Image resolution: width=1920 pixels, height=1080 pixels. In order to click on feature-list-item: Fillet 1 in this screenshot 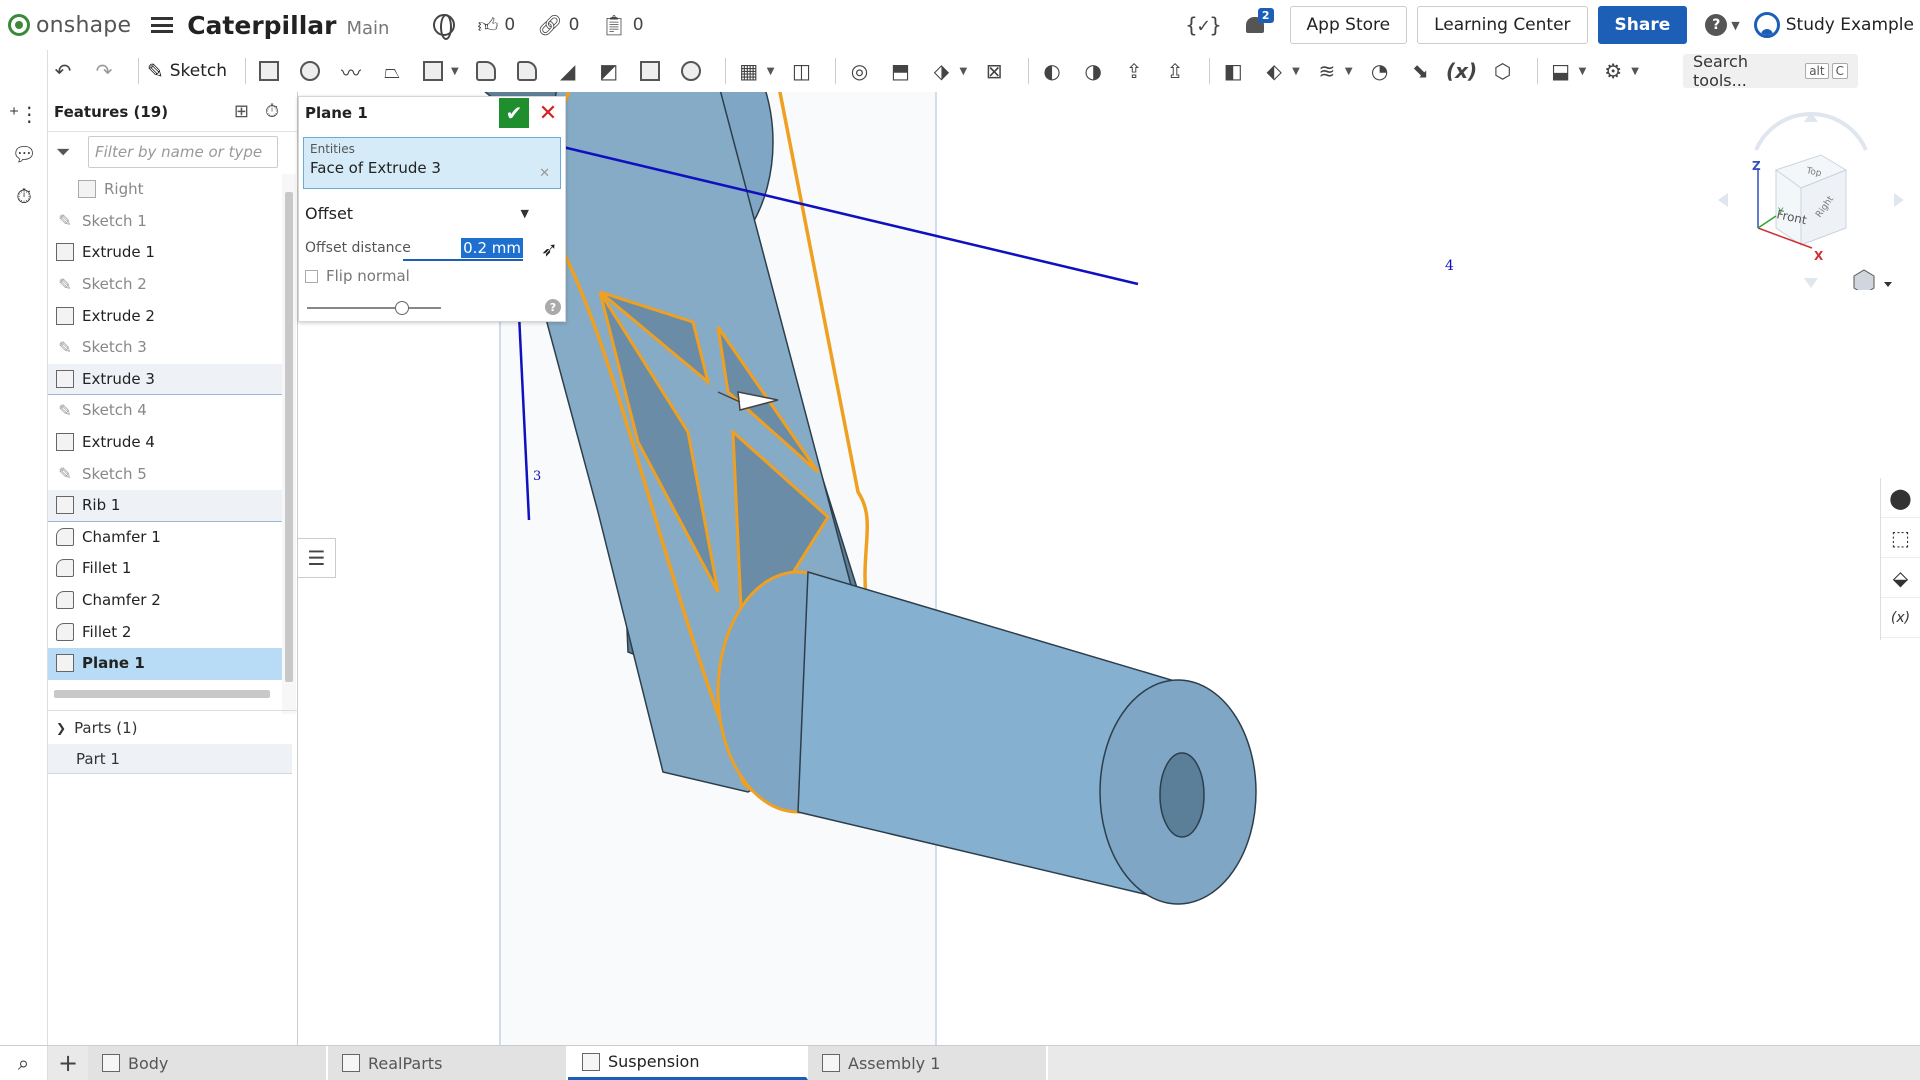, I will do `click(165, 569)`.